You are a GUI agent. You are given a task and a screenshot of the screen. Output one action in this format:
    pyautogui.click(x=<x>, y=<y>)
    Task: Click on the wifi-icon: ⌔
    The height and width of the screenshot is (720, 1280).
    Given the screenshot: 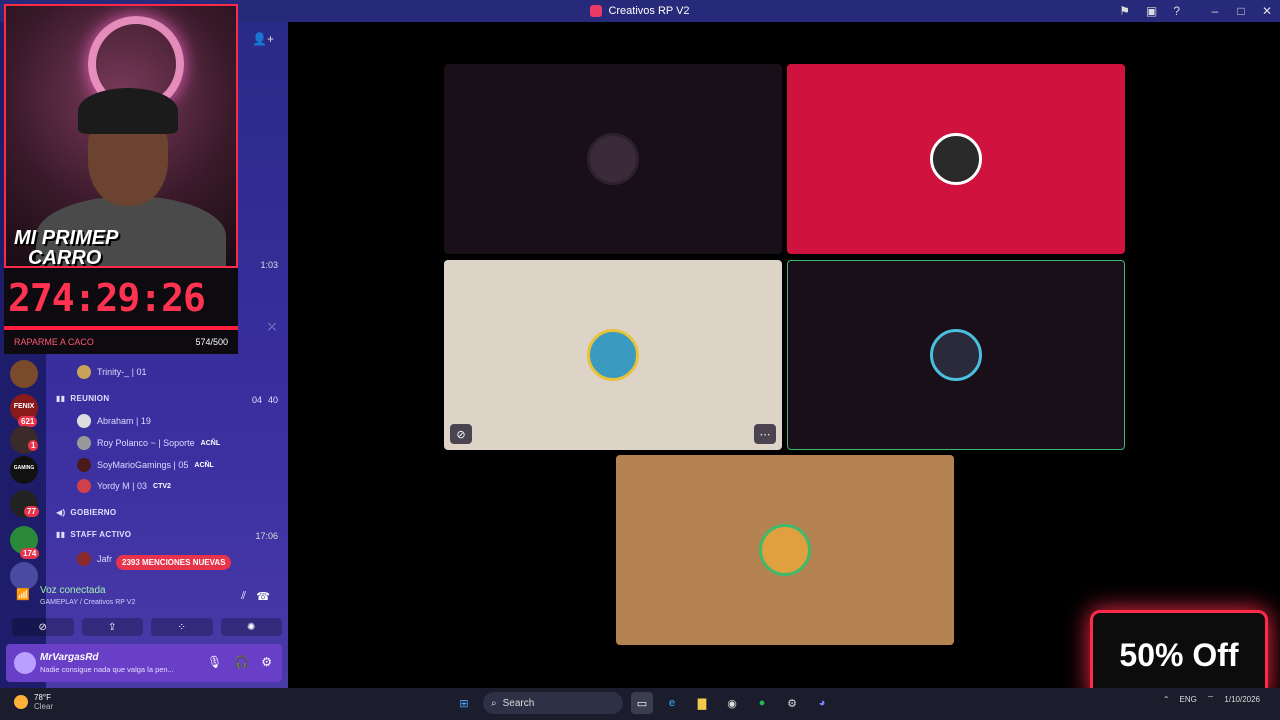 What is the action you would take?
    pyautogui.click(x=1211, y=699)
    